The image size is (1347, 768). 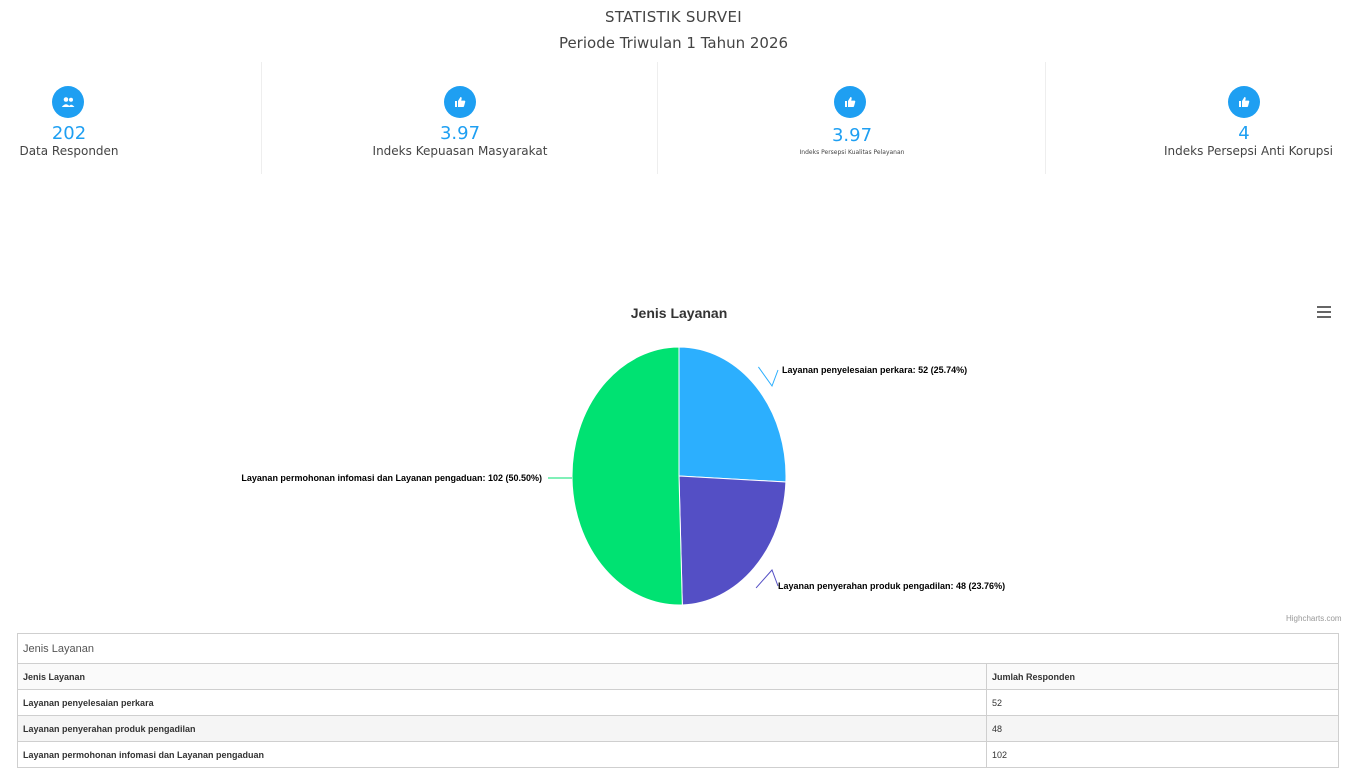 I want to click on table-cell: Layanan penyerahan produk pengadilan, so click(x=502, y=728).